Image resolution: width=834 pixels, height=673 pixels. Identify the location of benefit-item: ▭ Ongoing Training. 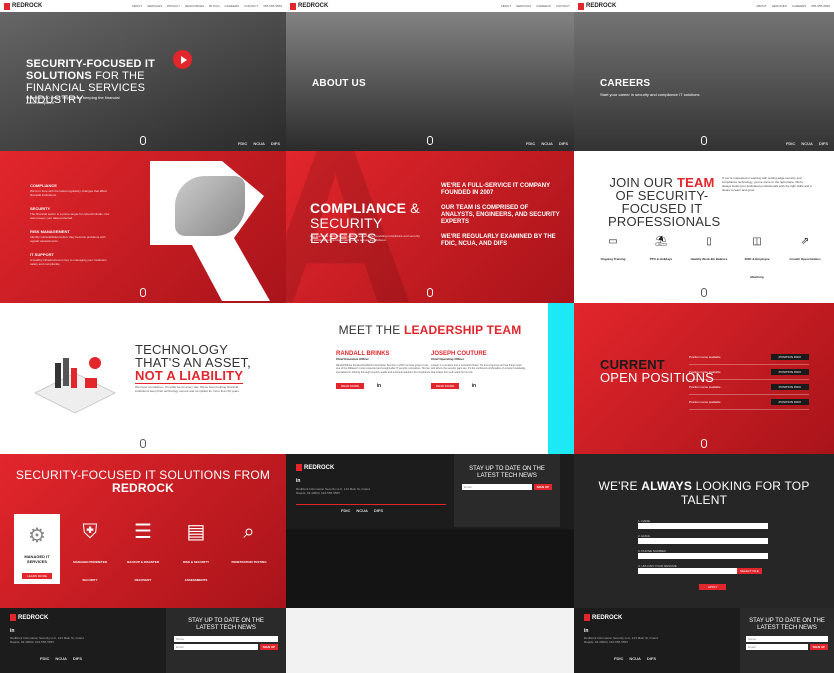
(613, 259).